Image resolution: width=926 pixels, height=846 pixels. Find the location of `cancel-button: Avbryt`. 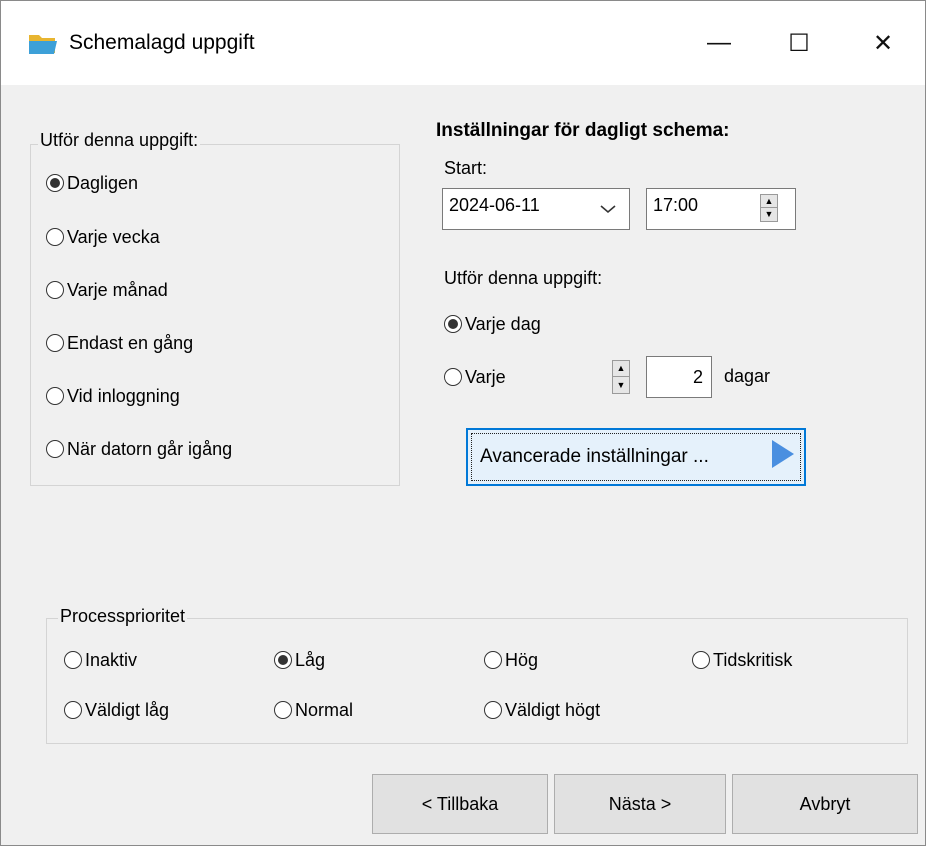

cancel-button: Avbryt is located at coordinates (825, 804).